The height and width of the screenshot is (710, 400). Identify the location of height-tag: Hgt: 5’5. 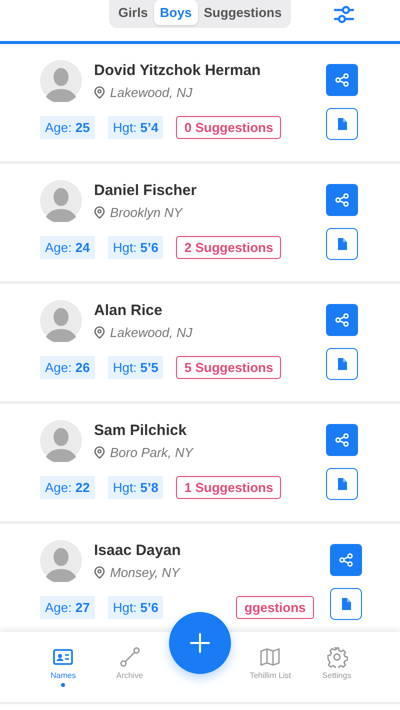
(136, 367).